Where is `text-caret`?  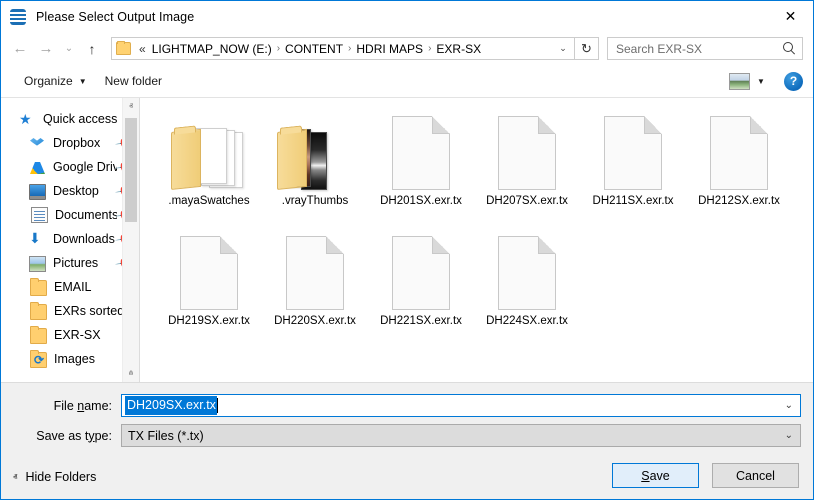 text-caret is located at coordinates (217, 405).